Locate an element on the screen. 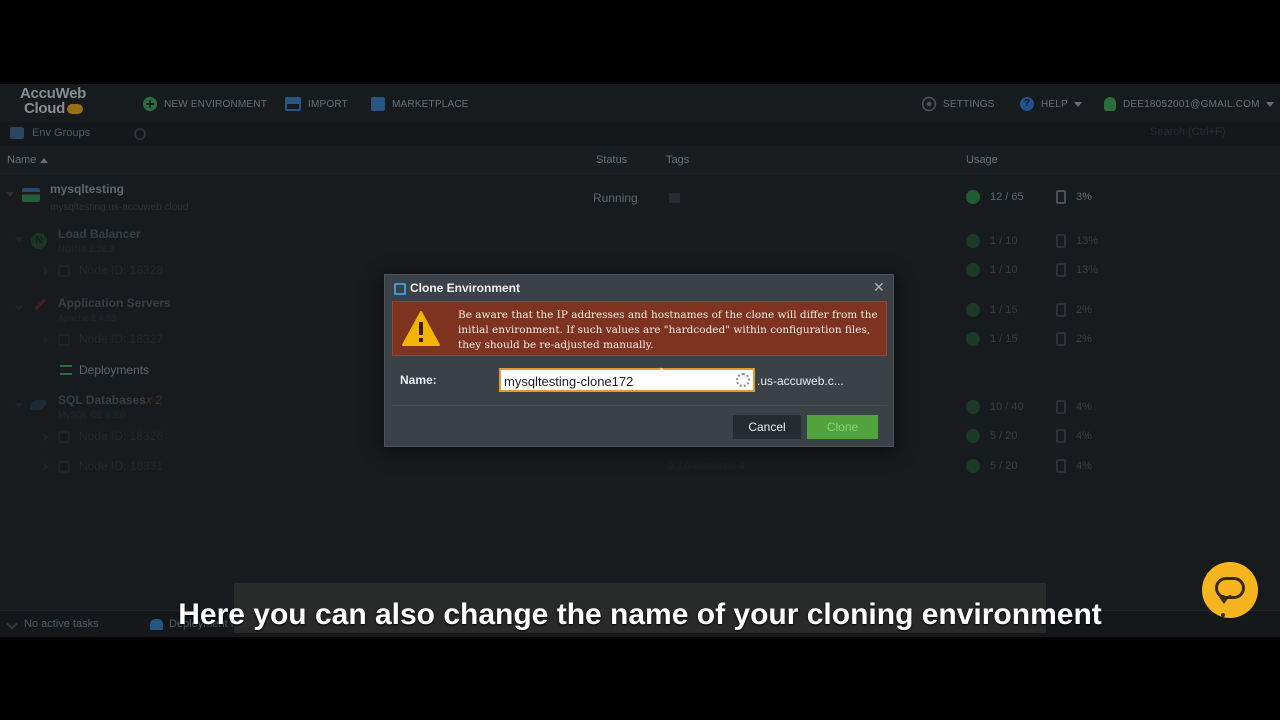 The image size is (1280, 720). dialog-title: Clone Environment is located at coordinates (465, 288).